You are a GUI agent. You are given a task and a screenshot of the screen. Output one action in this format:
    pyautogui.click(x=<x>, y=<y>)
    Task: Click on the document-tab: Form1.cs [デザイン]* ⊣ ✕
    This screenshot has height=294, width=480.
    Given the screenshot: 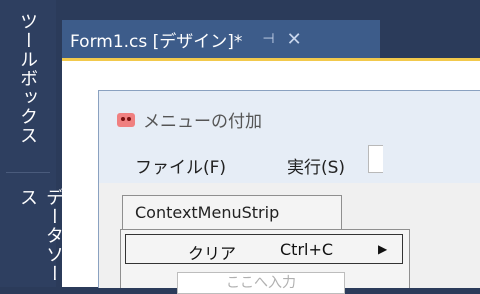 What is the action you would take?
    pyautogui.click(x=221, y=39)
    